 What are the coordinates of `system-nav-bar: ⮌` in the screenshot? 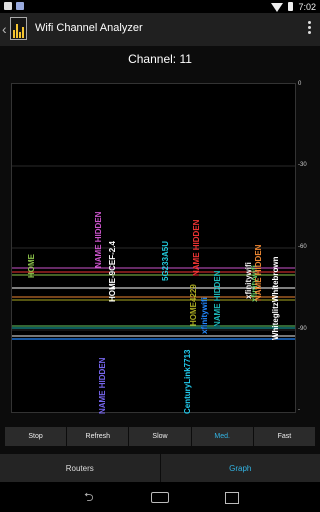 It's located at (160, 497).